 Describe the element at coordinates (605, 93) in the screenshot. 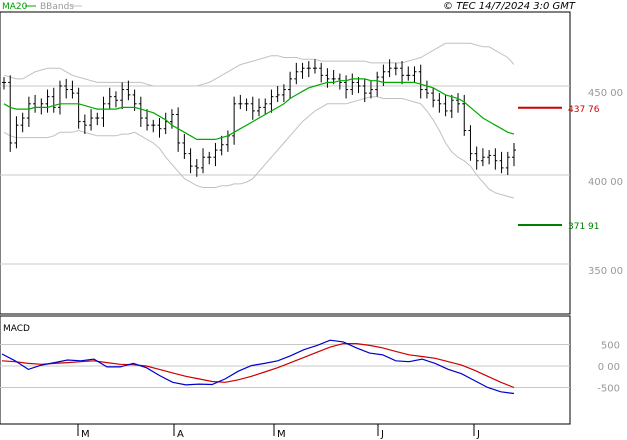

I see `price-tick-label: 450 00` at that location.